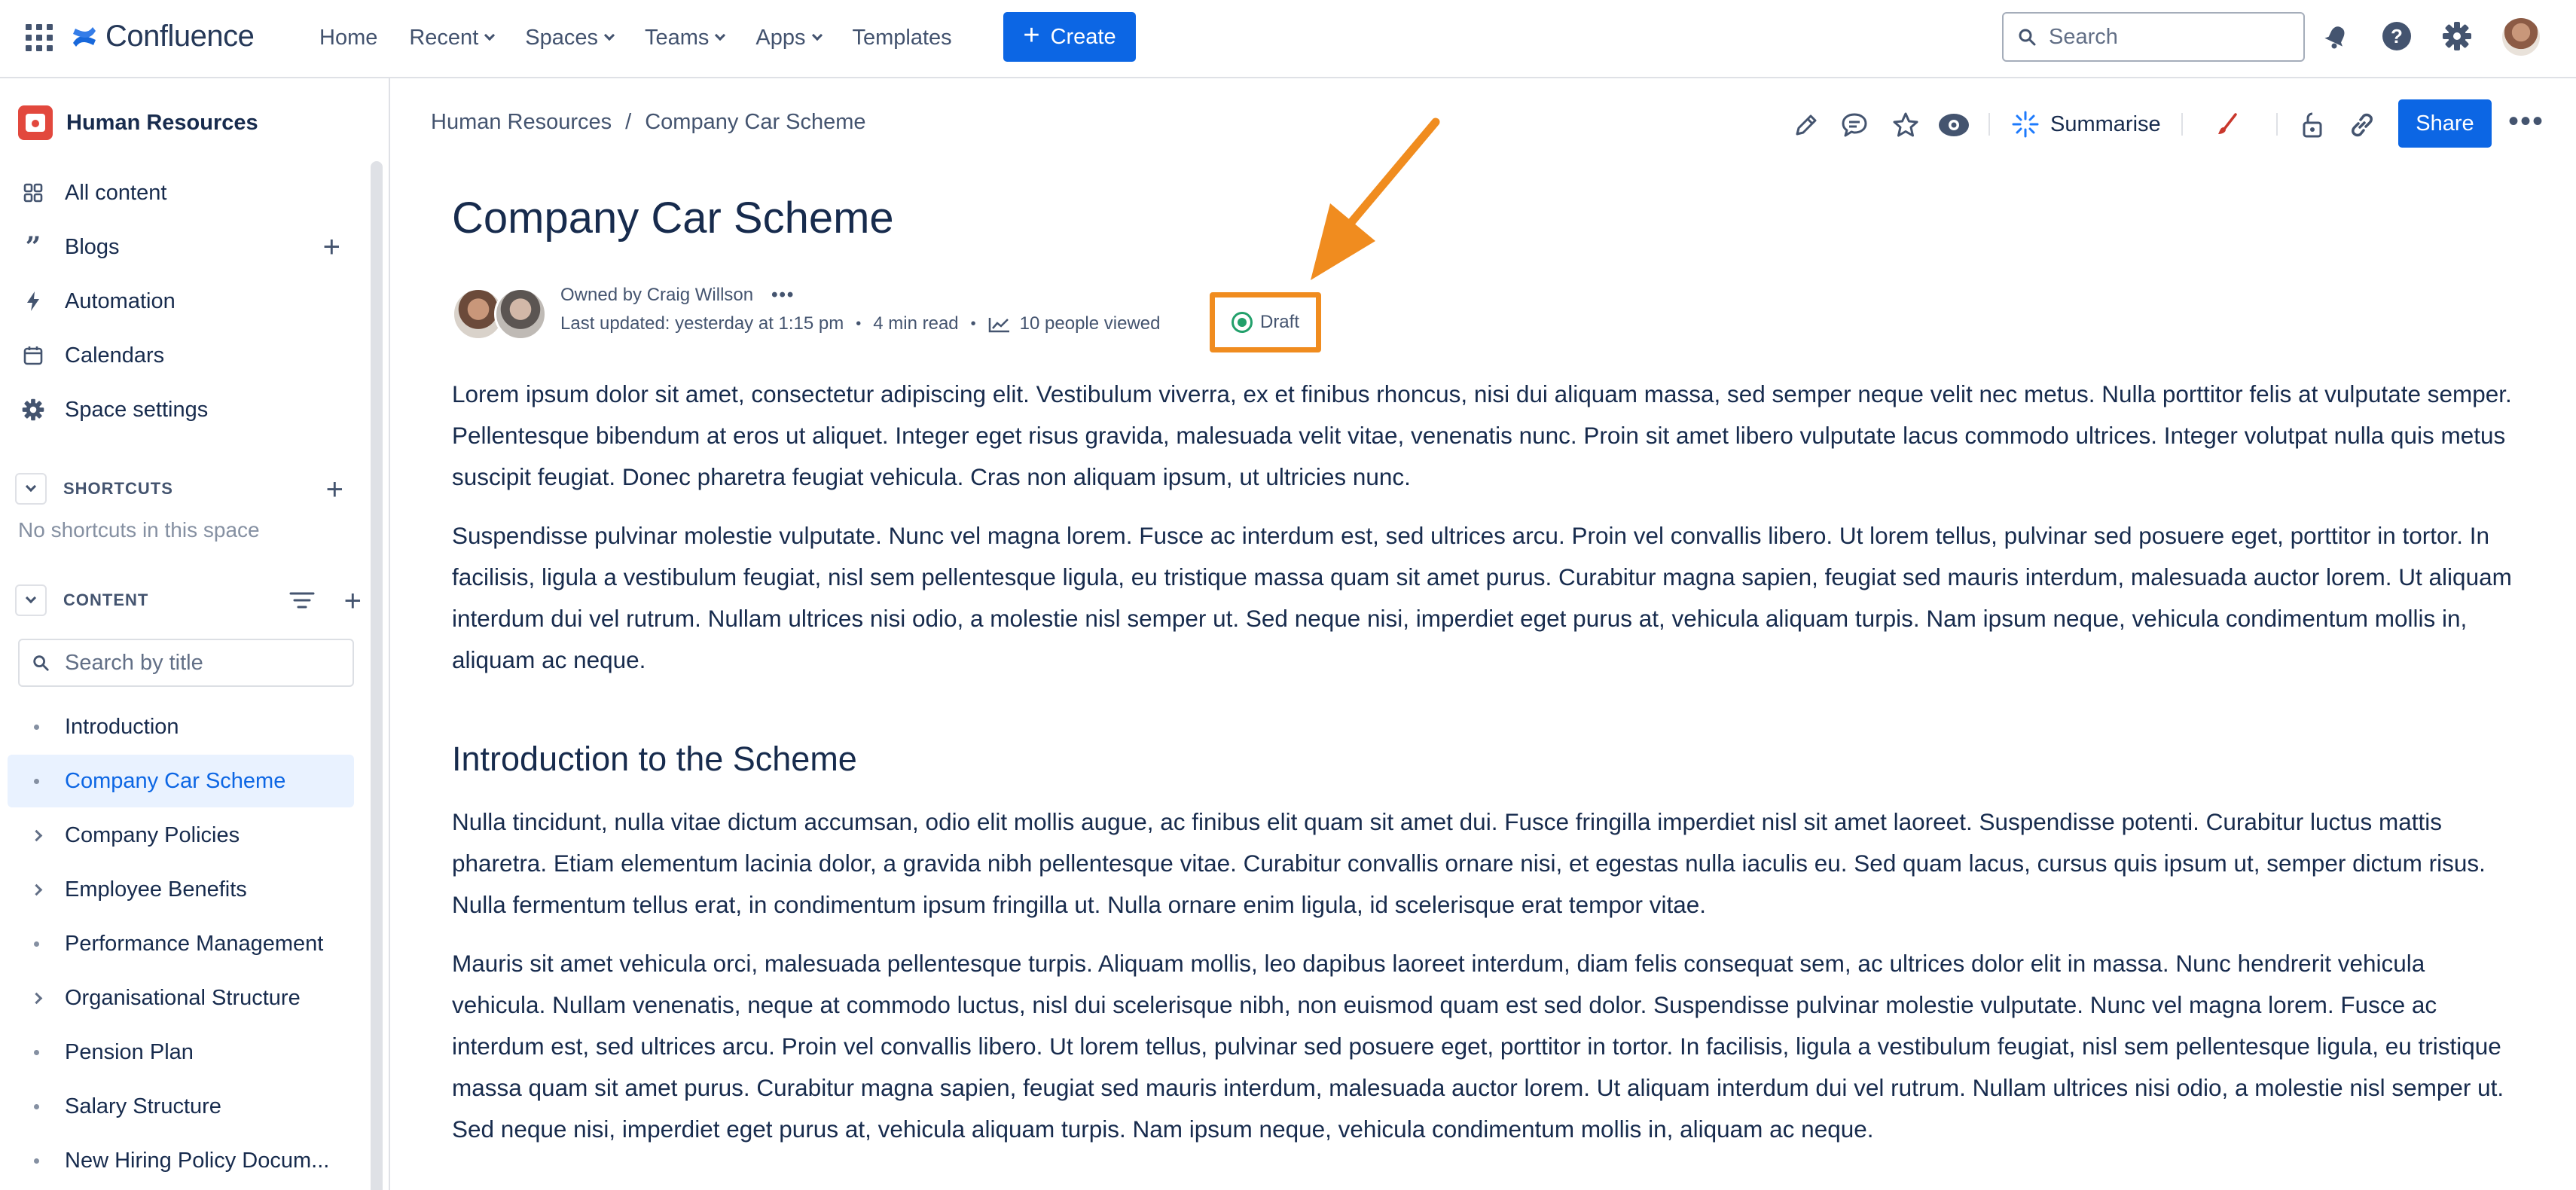 The width and height of the screenshot is (2576, 1190). I want to click on nav-apps: Apps, so click(789, 37).